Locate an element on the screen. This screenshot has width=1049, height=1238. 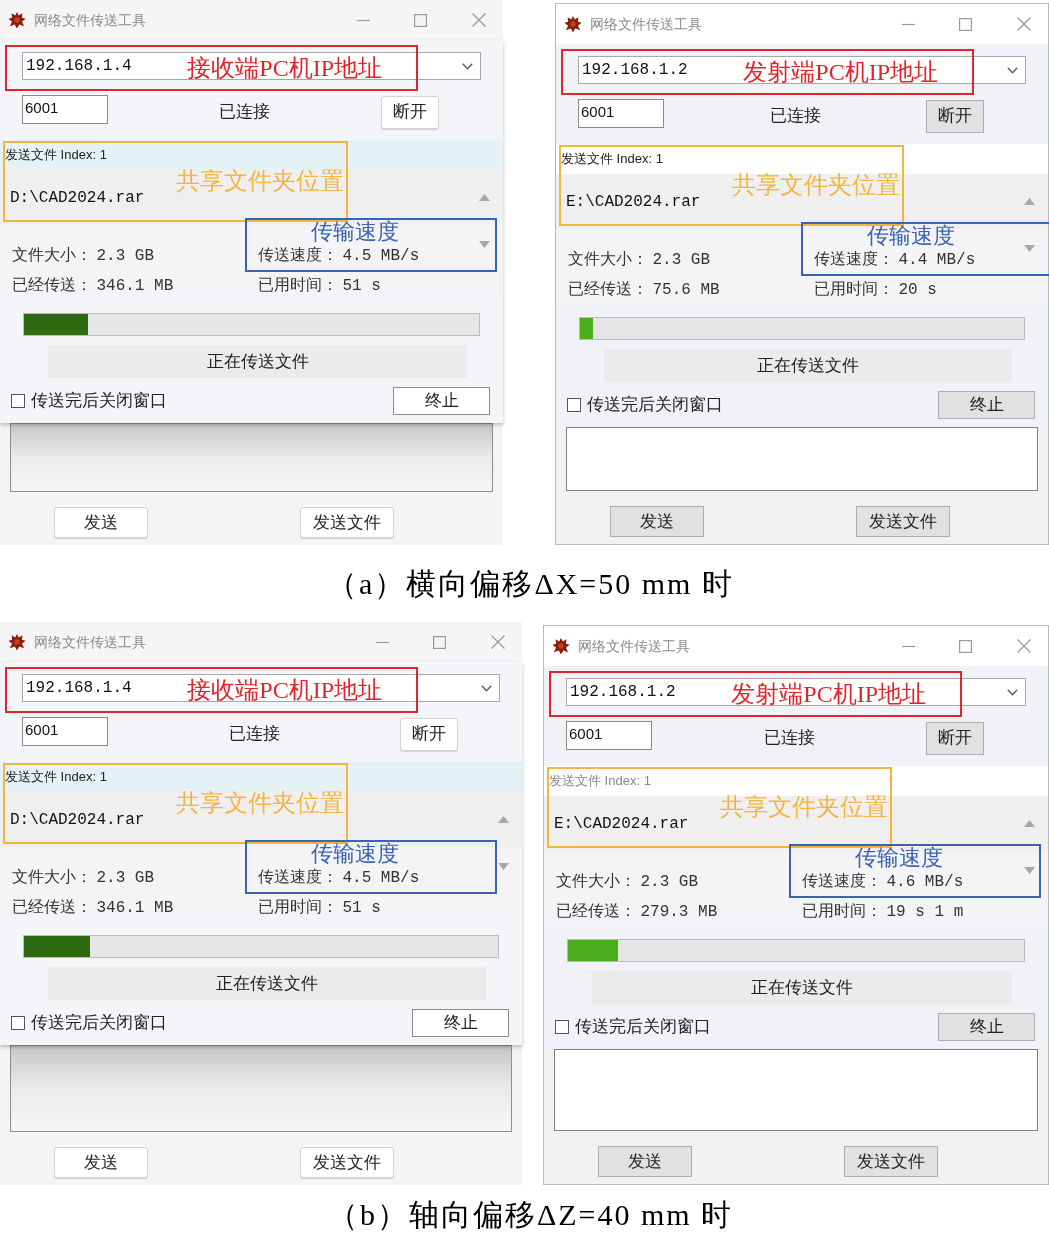
stat-reading: 已经传送： 279.3 MB is located at coordinates (637, 911).